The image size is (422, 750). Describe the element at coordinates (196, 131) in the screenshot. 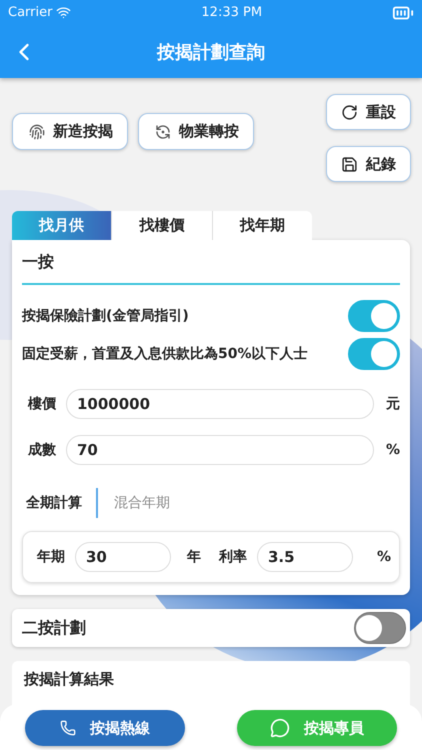

I see `action-button: 物業轉按` at that location.